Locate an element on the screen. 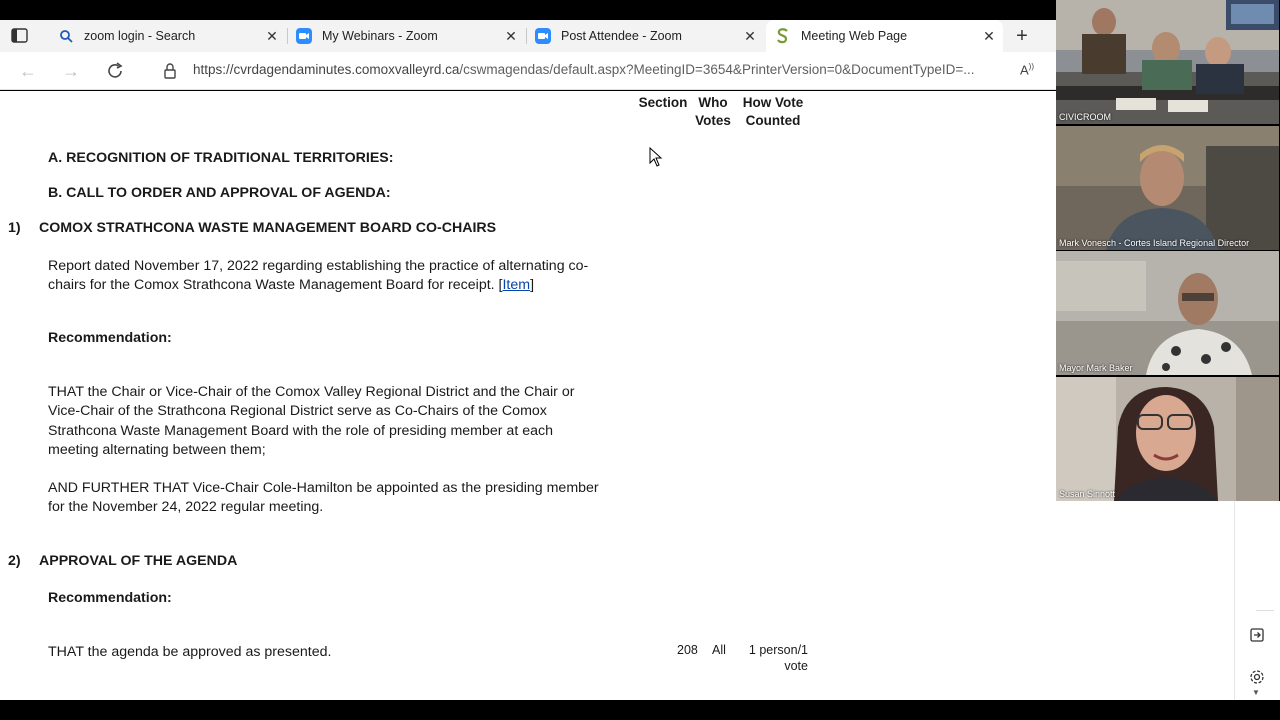  tab-label: My Webinars - Zoom is located at coordinates (380, 36).